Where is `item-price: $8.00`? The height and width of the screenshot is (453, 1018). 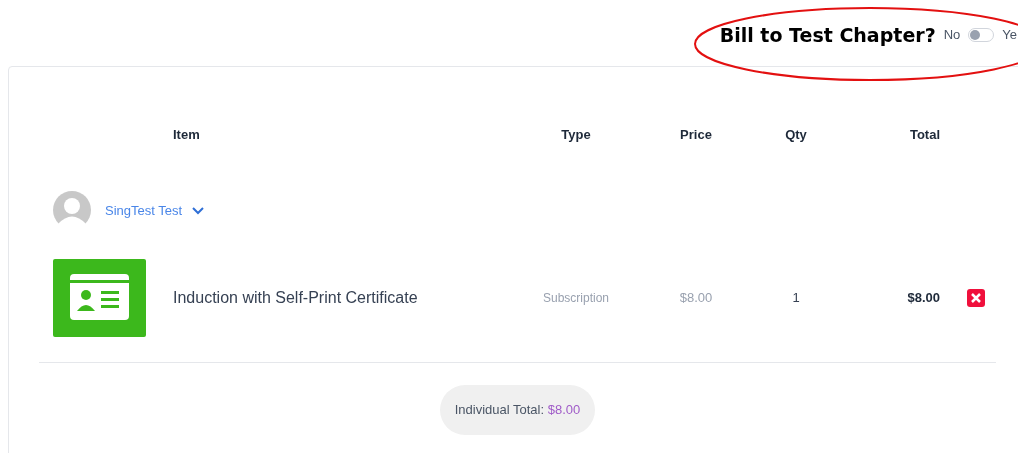
item-price: $8.00 is located at coordinates (696, 297).